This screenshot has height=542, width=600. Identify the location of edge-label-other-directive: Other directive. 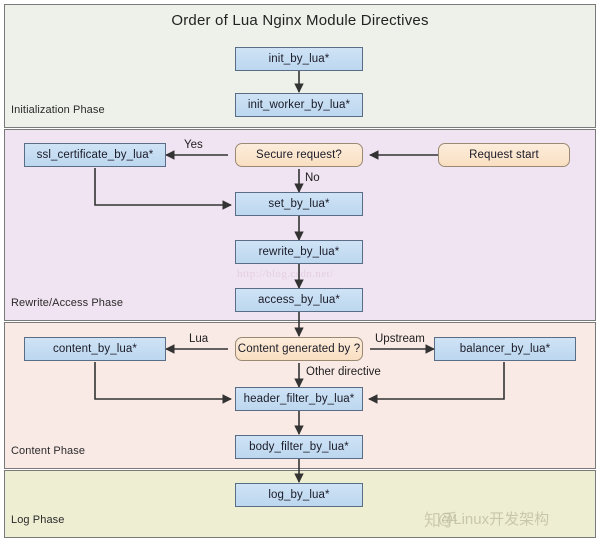
(343, 372).